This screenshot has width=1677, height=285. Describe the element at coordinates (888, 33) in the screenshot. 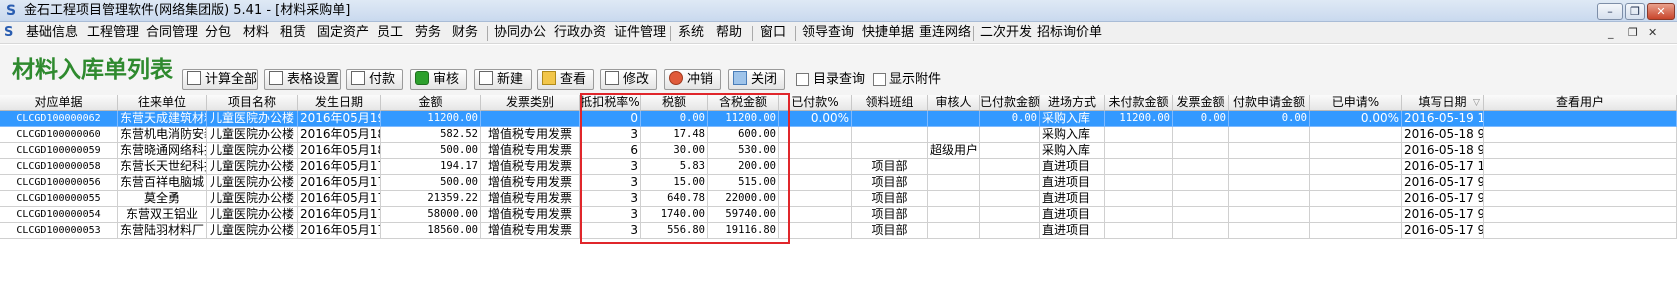

I see `menu-item-quick-docs: 快捷单据` at that location.